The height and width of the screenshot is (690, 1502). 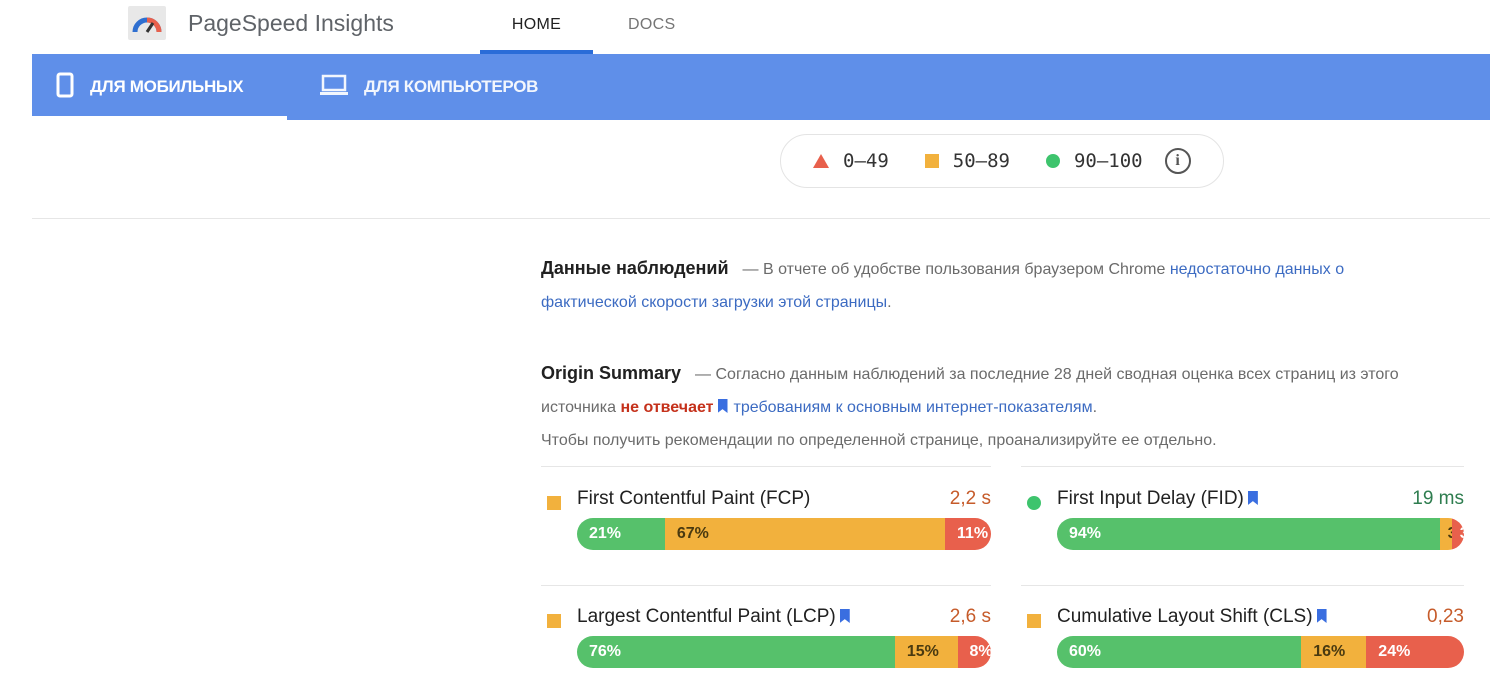 I want to click on metric-fid: First Input Delay (FID) 19 ms 94% 3% 3%, so click(x=1242, y=538).